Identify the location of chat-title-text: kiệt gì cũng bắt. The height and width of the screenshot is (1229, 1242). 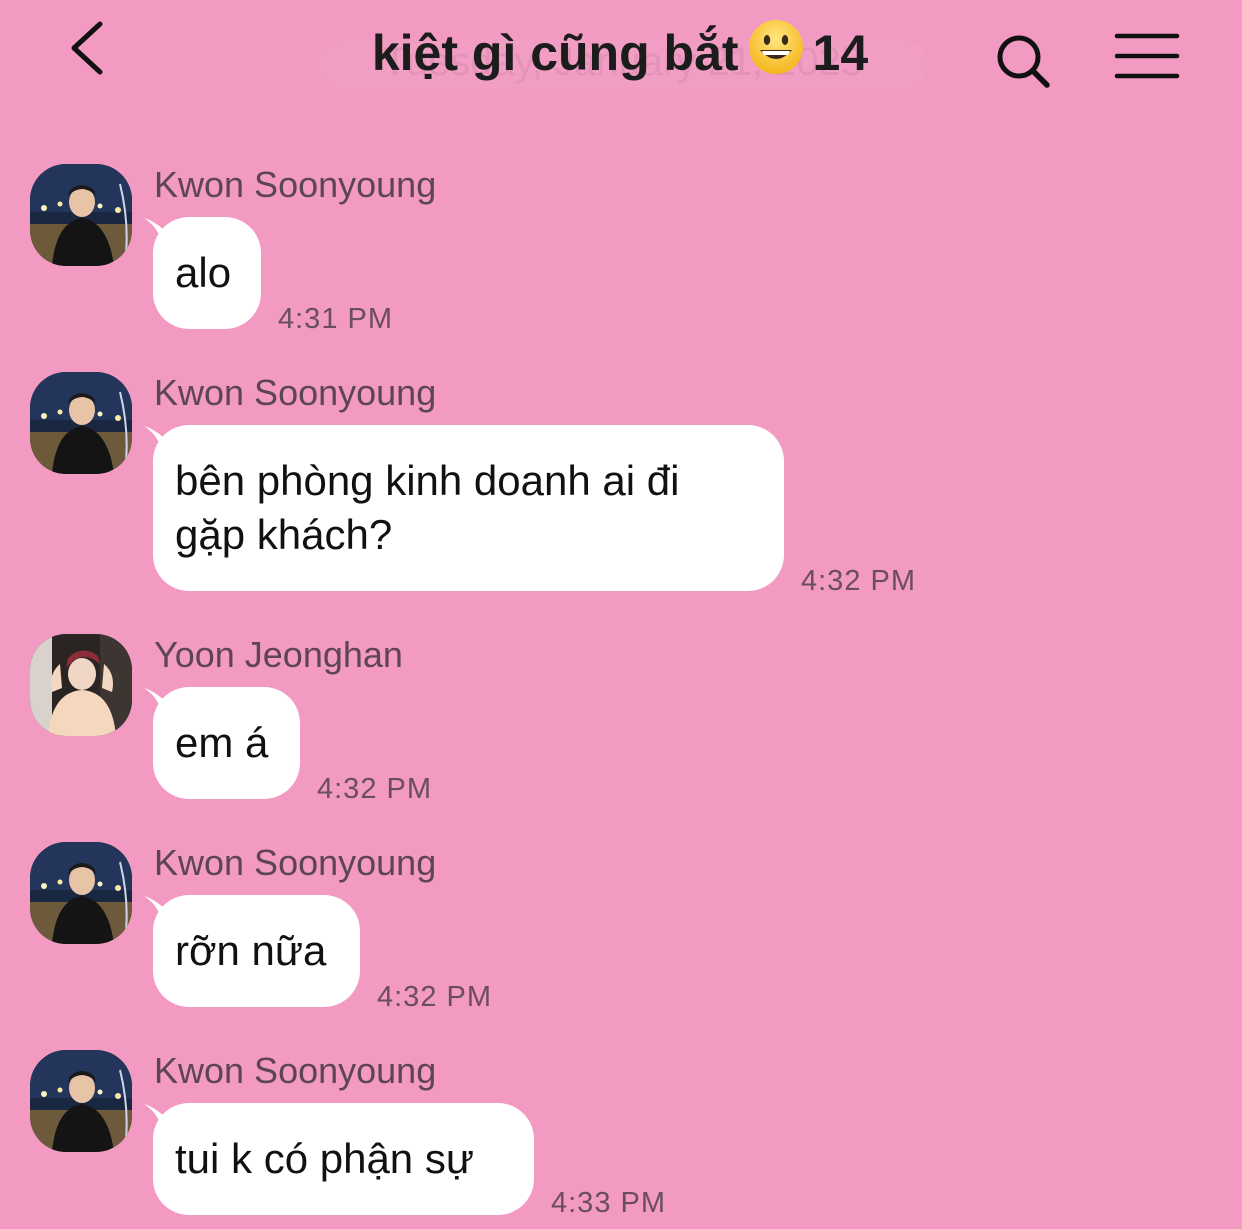
(555, 53).